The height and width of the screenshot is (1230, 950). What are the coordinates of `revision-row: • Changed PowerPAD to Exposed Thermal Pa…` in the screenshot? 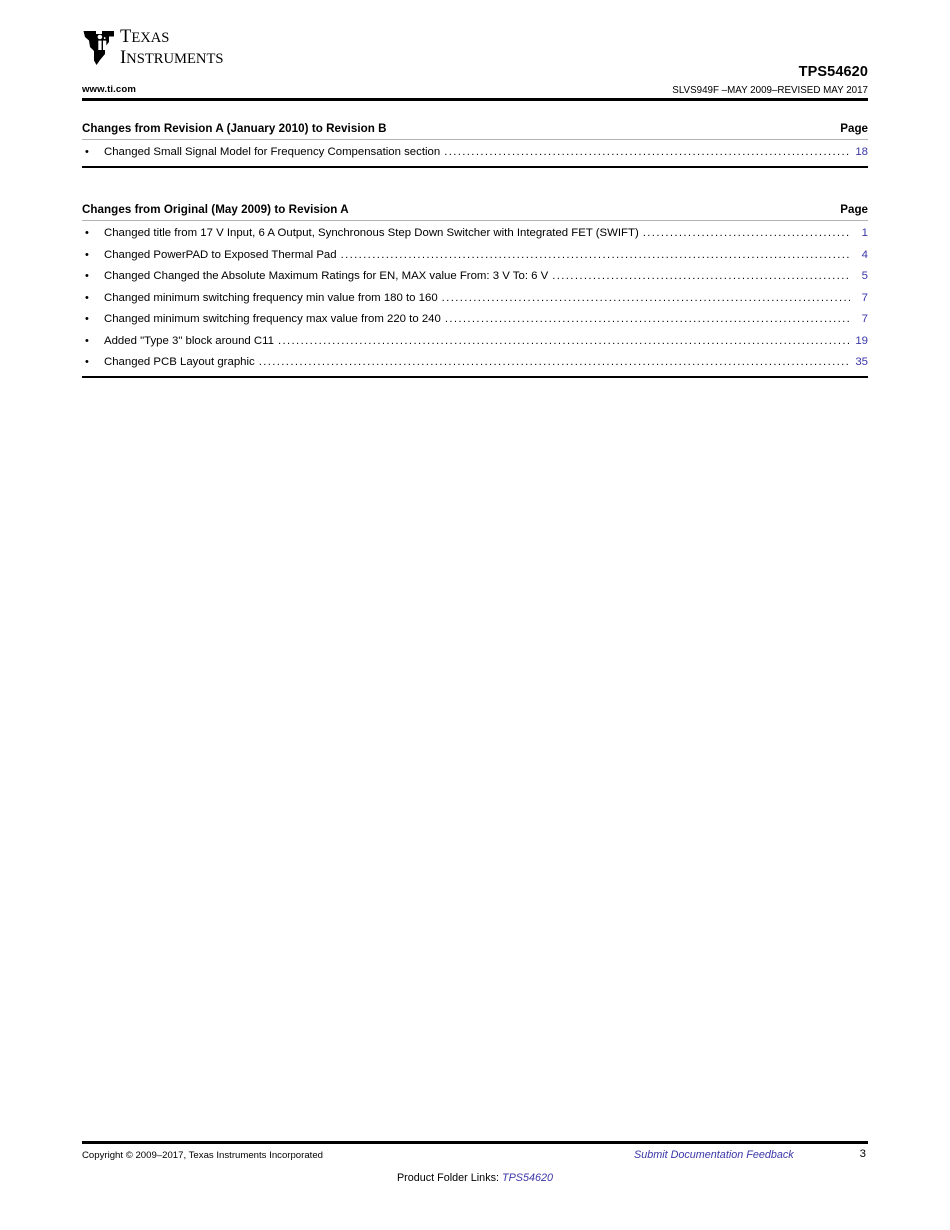 It's located at (475, 256).